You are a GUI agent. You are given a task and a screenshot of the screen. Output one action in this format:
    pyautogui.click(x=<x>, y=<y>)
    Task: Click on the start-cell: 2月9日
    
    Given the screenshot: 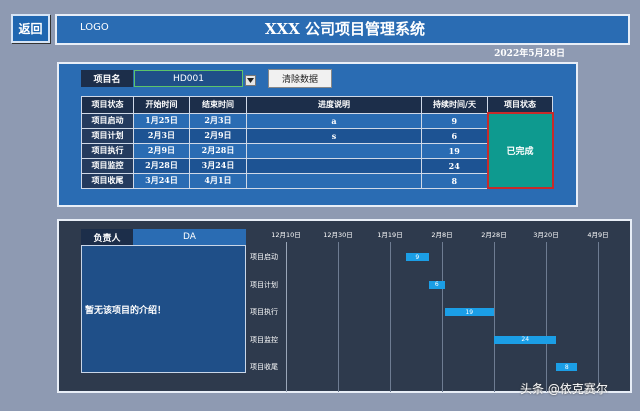 What is the action you would take?
    pyautogui.click(x=161, y=150)
    